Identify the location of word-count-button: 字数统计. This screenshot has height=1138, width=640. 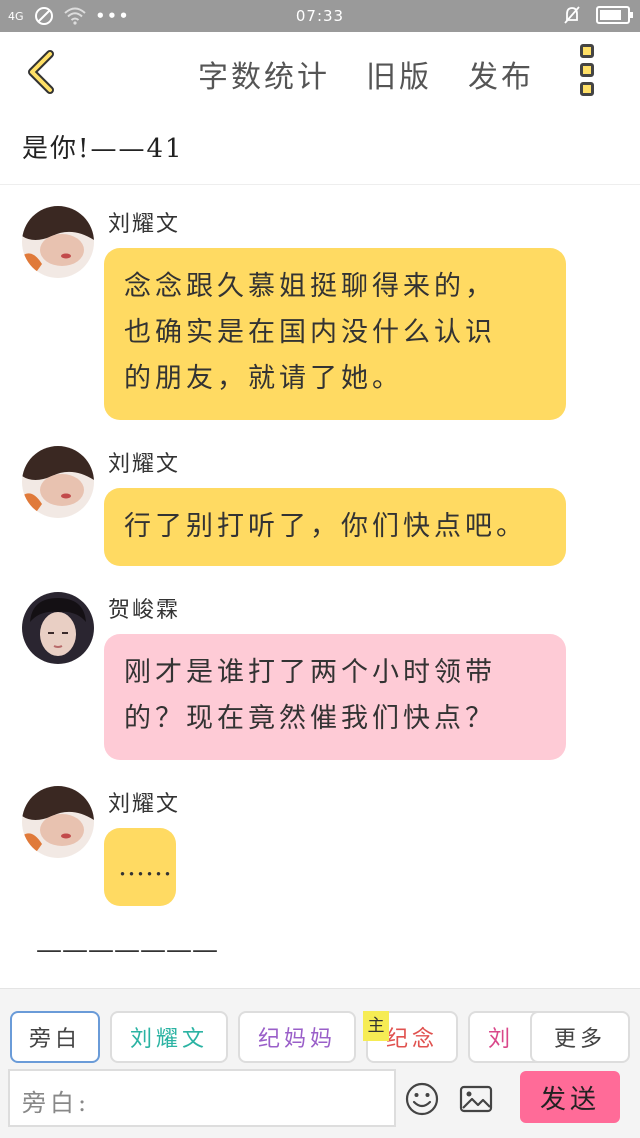
(264, 74).